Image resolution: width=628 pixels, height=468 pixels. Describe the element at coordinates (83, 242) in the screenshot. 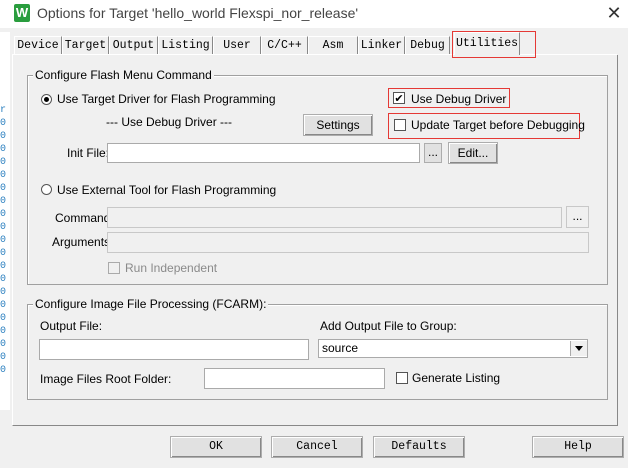

I see `arguments-label: Arguments:` at that location.